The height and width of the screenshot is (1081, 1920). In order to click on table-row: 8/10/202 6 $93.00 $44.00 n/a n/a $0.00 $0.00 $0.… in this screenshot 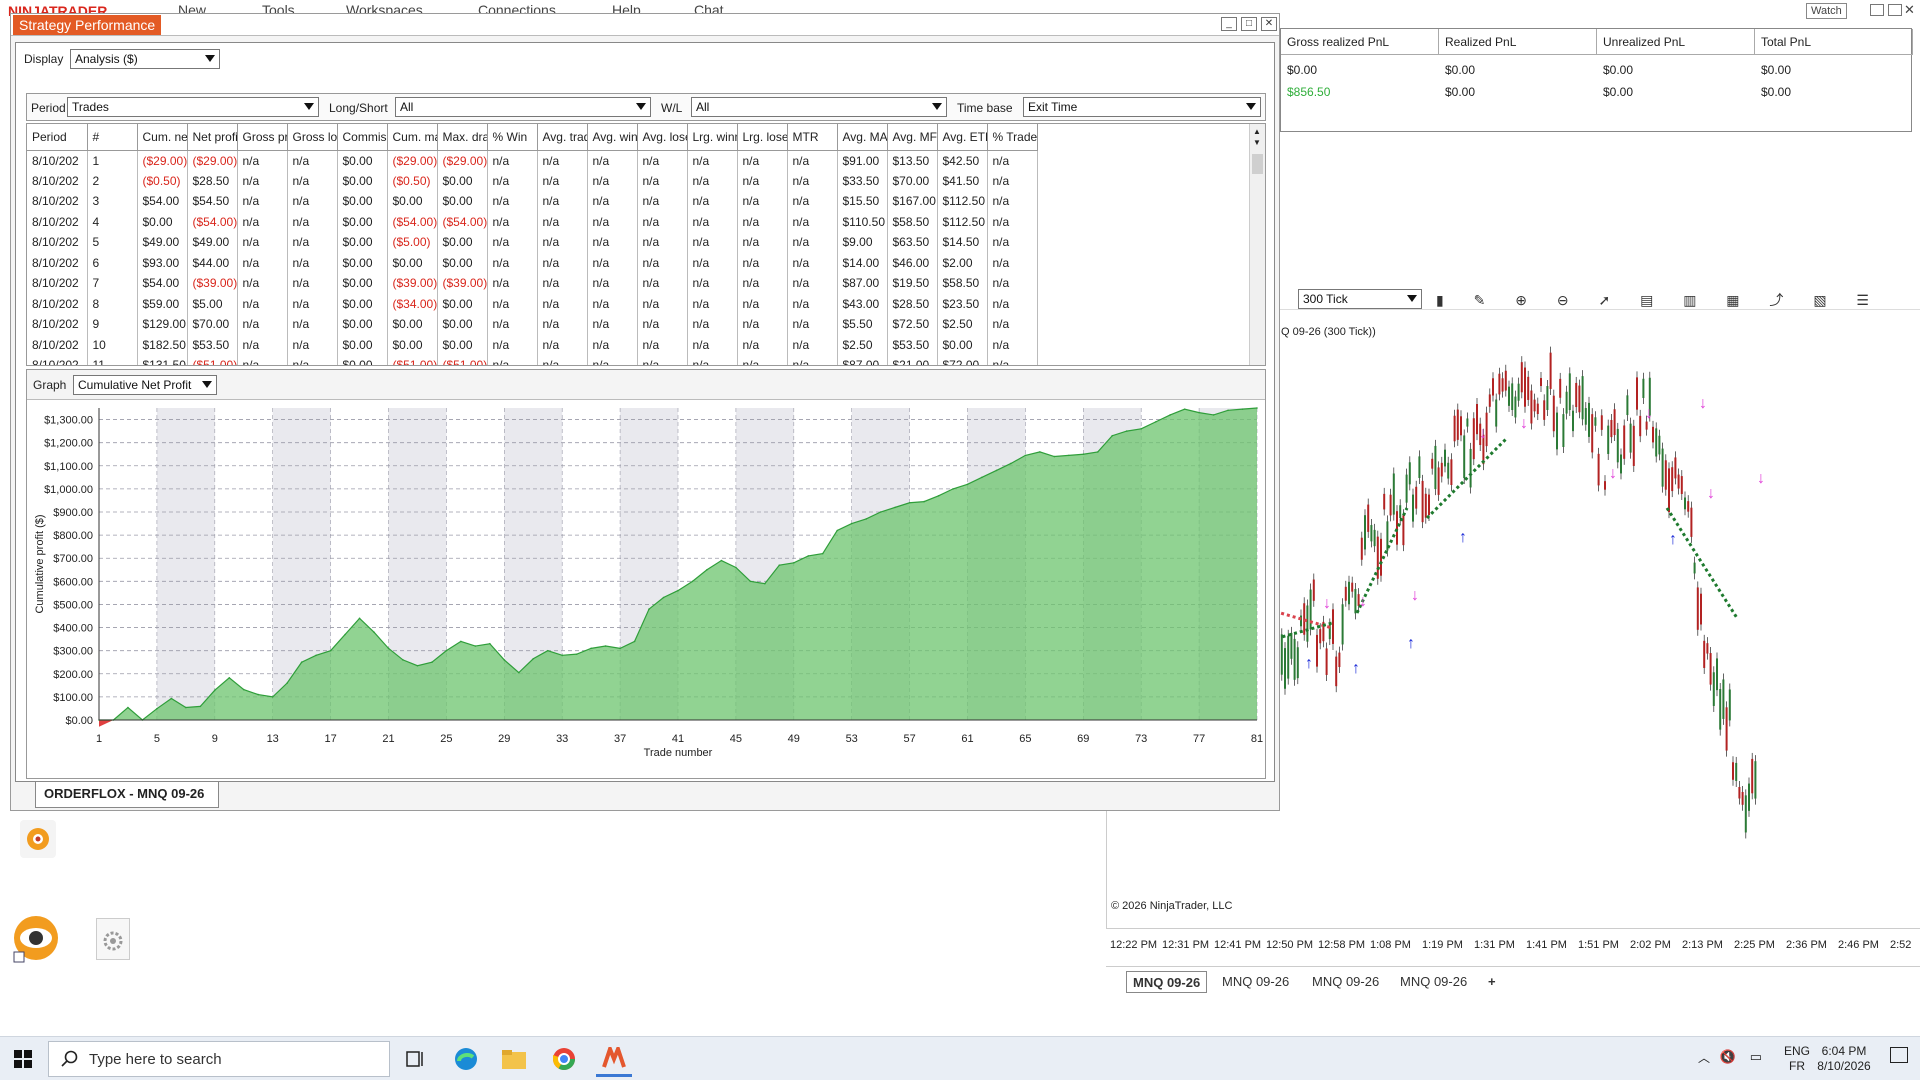, I will do `click(532, 262)`.